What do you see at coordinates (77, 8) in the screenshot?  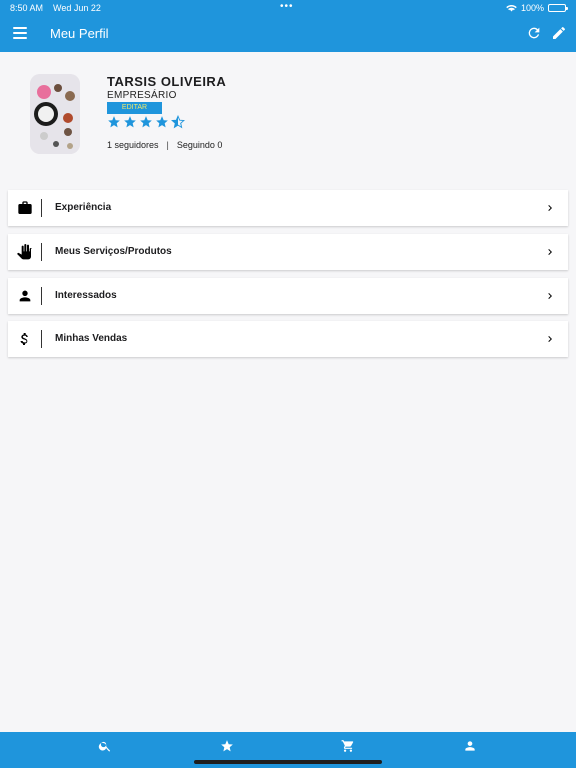 I see `status-date: Wed Jun 22` at bounding box center [77, 8].